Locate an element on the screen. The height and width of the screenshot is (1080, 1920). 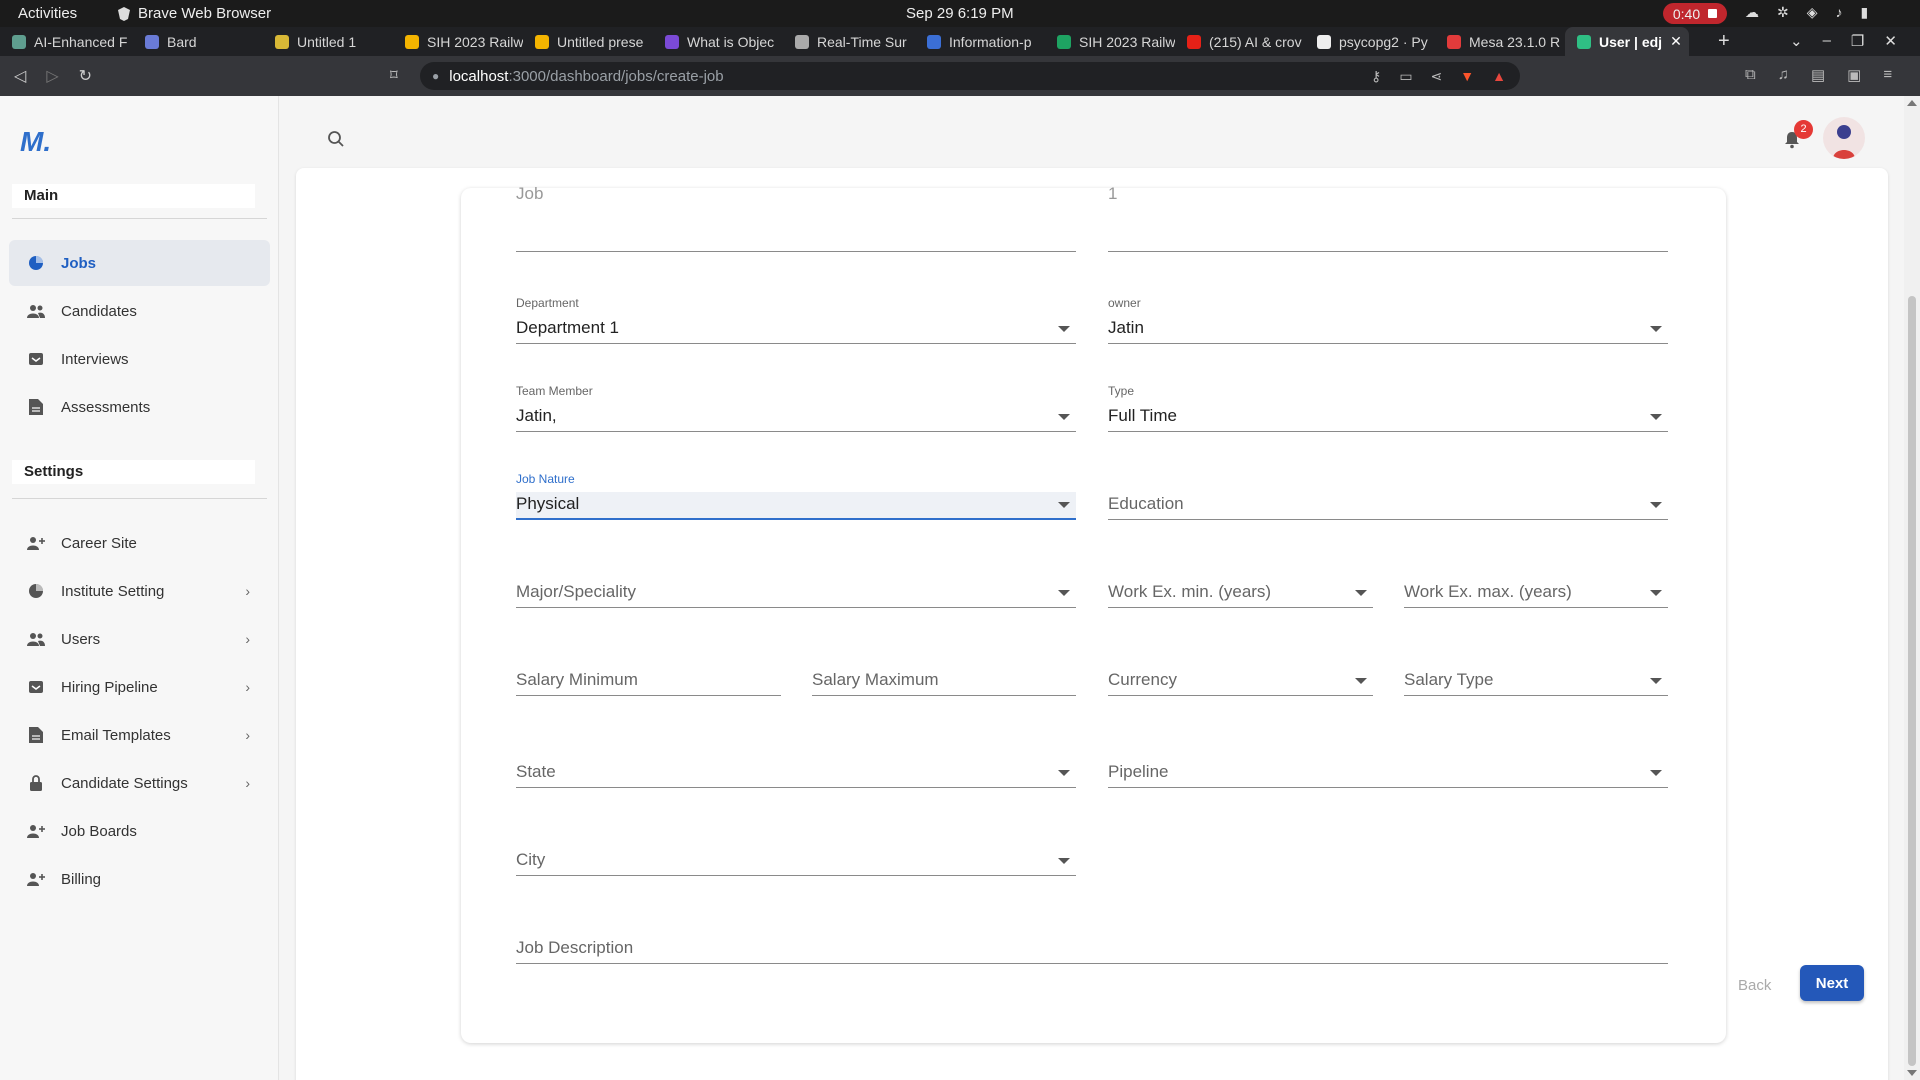
close-window-icon: ✕ is located at coordinates (1890, 41).